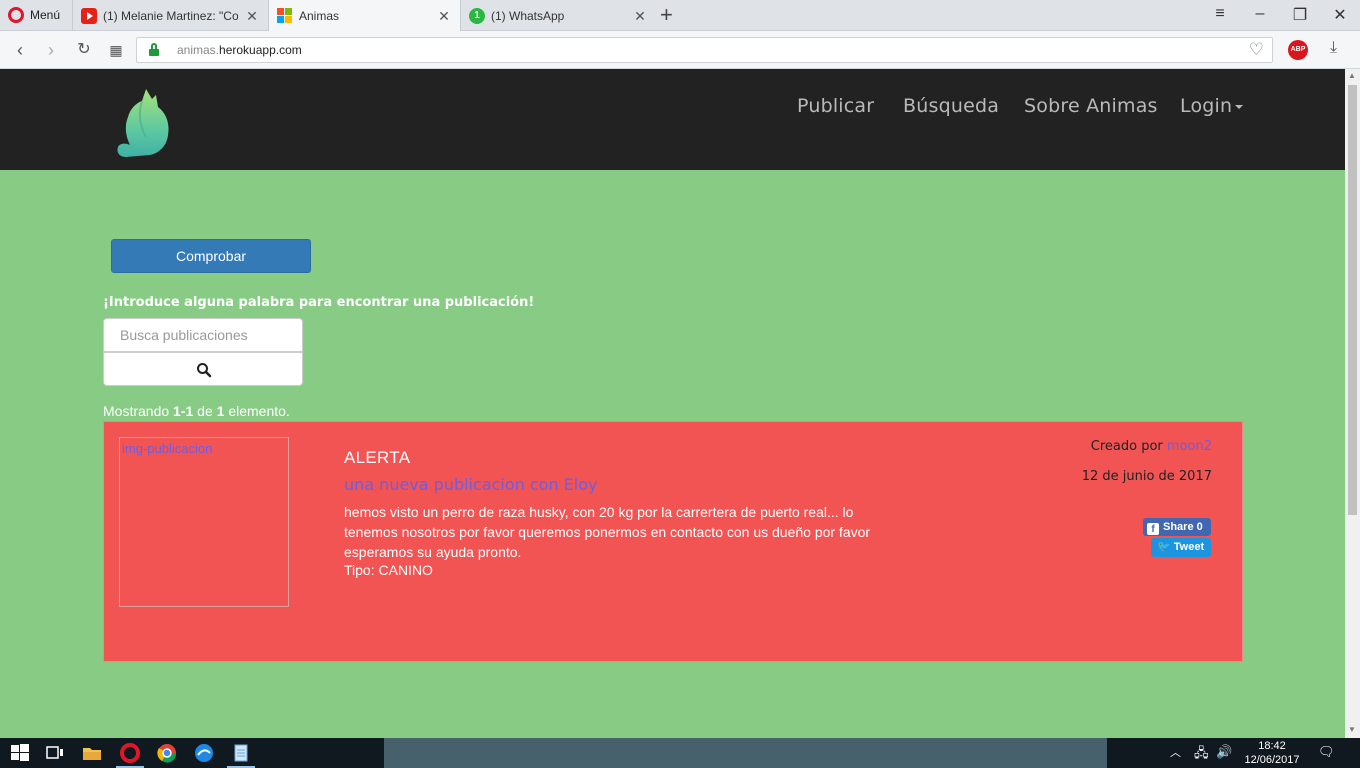 The width and height of the screenshot is (1360, 768). I want to click on show-hidden-icons-icon: ︿, so click(1175, 752).